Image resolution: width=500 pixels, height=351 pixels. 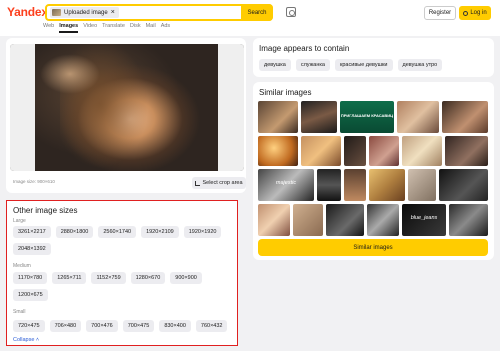 I want to click on yandex-logo: Yandex, so click(x=27, y=12).